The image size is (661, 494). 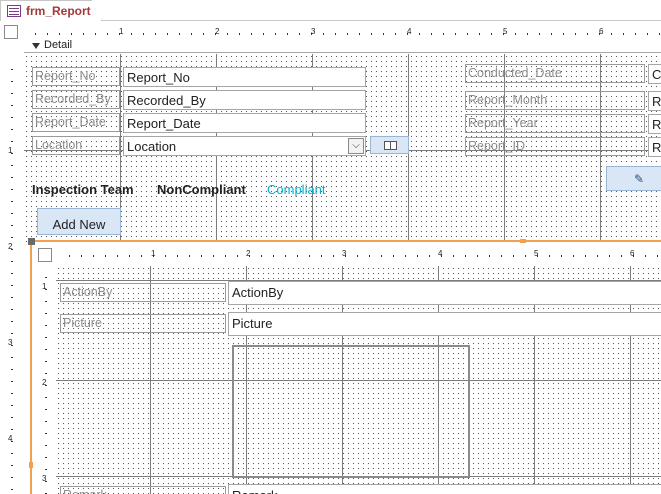 What do you see at coordinates (555, 100) in the screenshot?
I see `report-month-label: Report_Month` at bounding box center [555, 100].